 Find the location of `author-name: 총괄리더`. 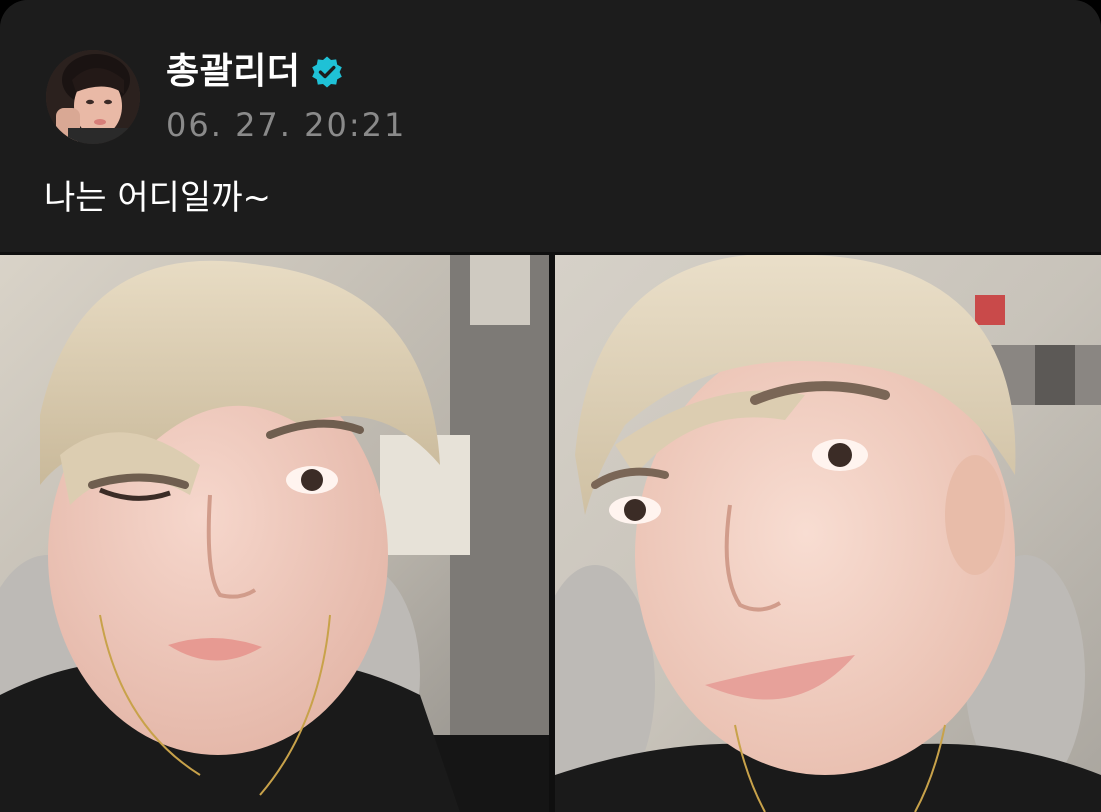

author-name: 총괄리더 is located at coordinates (233, 72).